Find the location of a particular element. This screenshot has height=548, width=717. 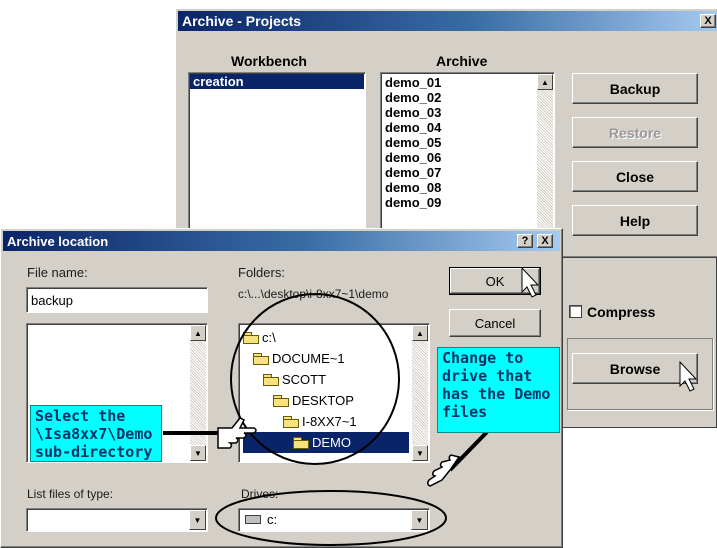

file-name-value: backup is located at coordinates (52, 300).